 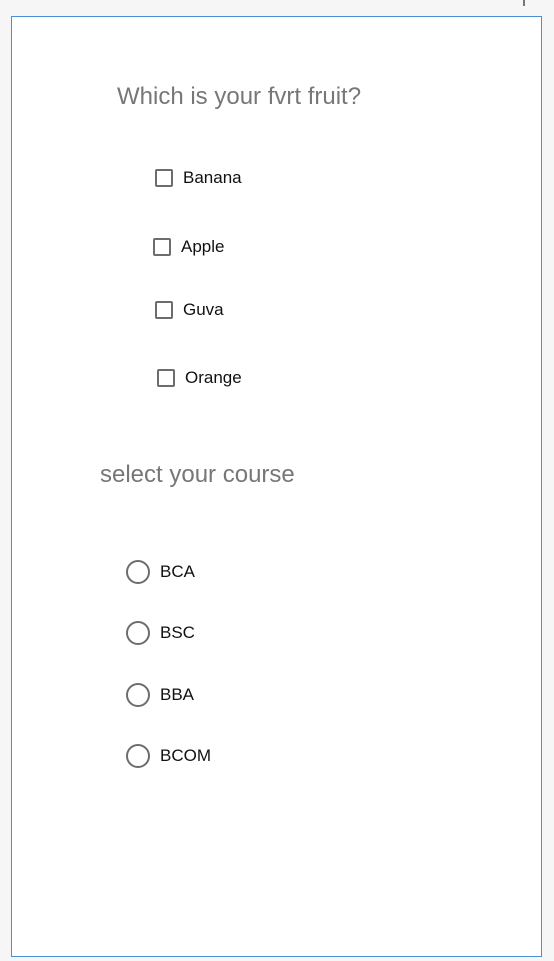 I want to click on checkbox-option-guva: Guva, so click(x=189, y=310).